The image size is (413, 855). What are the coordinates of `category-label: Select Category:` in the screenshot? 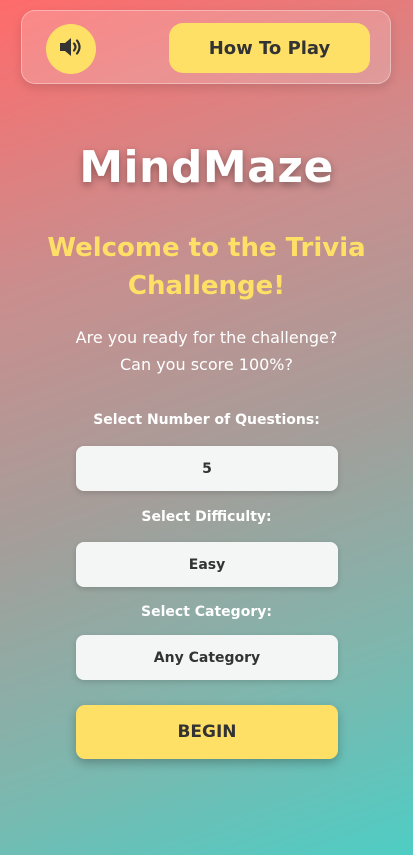 It's located at (206, 612).